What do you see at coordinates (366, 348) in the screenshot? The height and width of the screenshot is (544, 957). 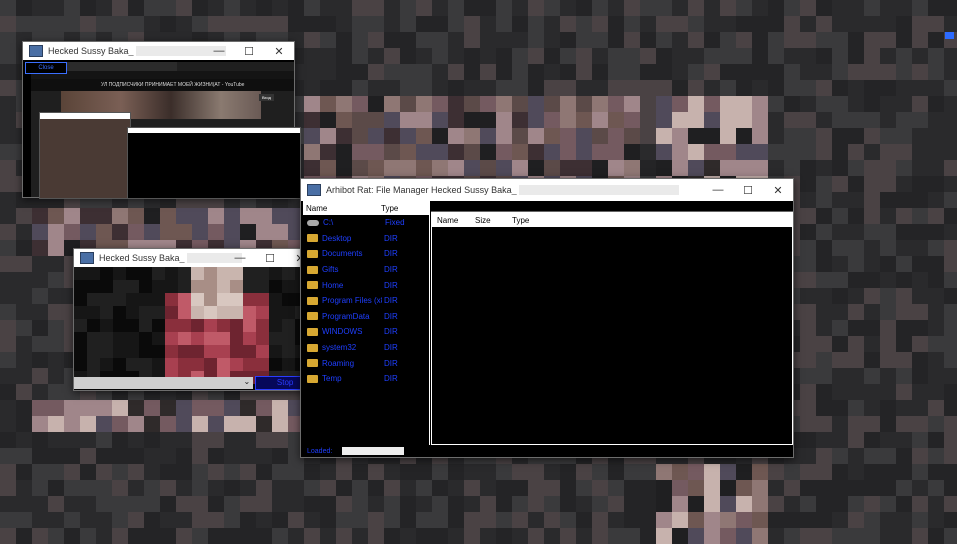 I see `tree-item: system32 DIR` at bounding box center [366, 348].